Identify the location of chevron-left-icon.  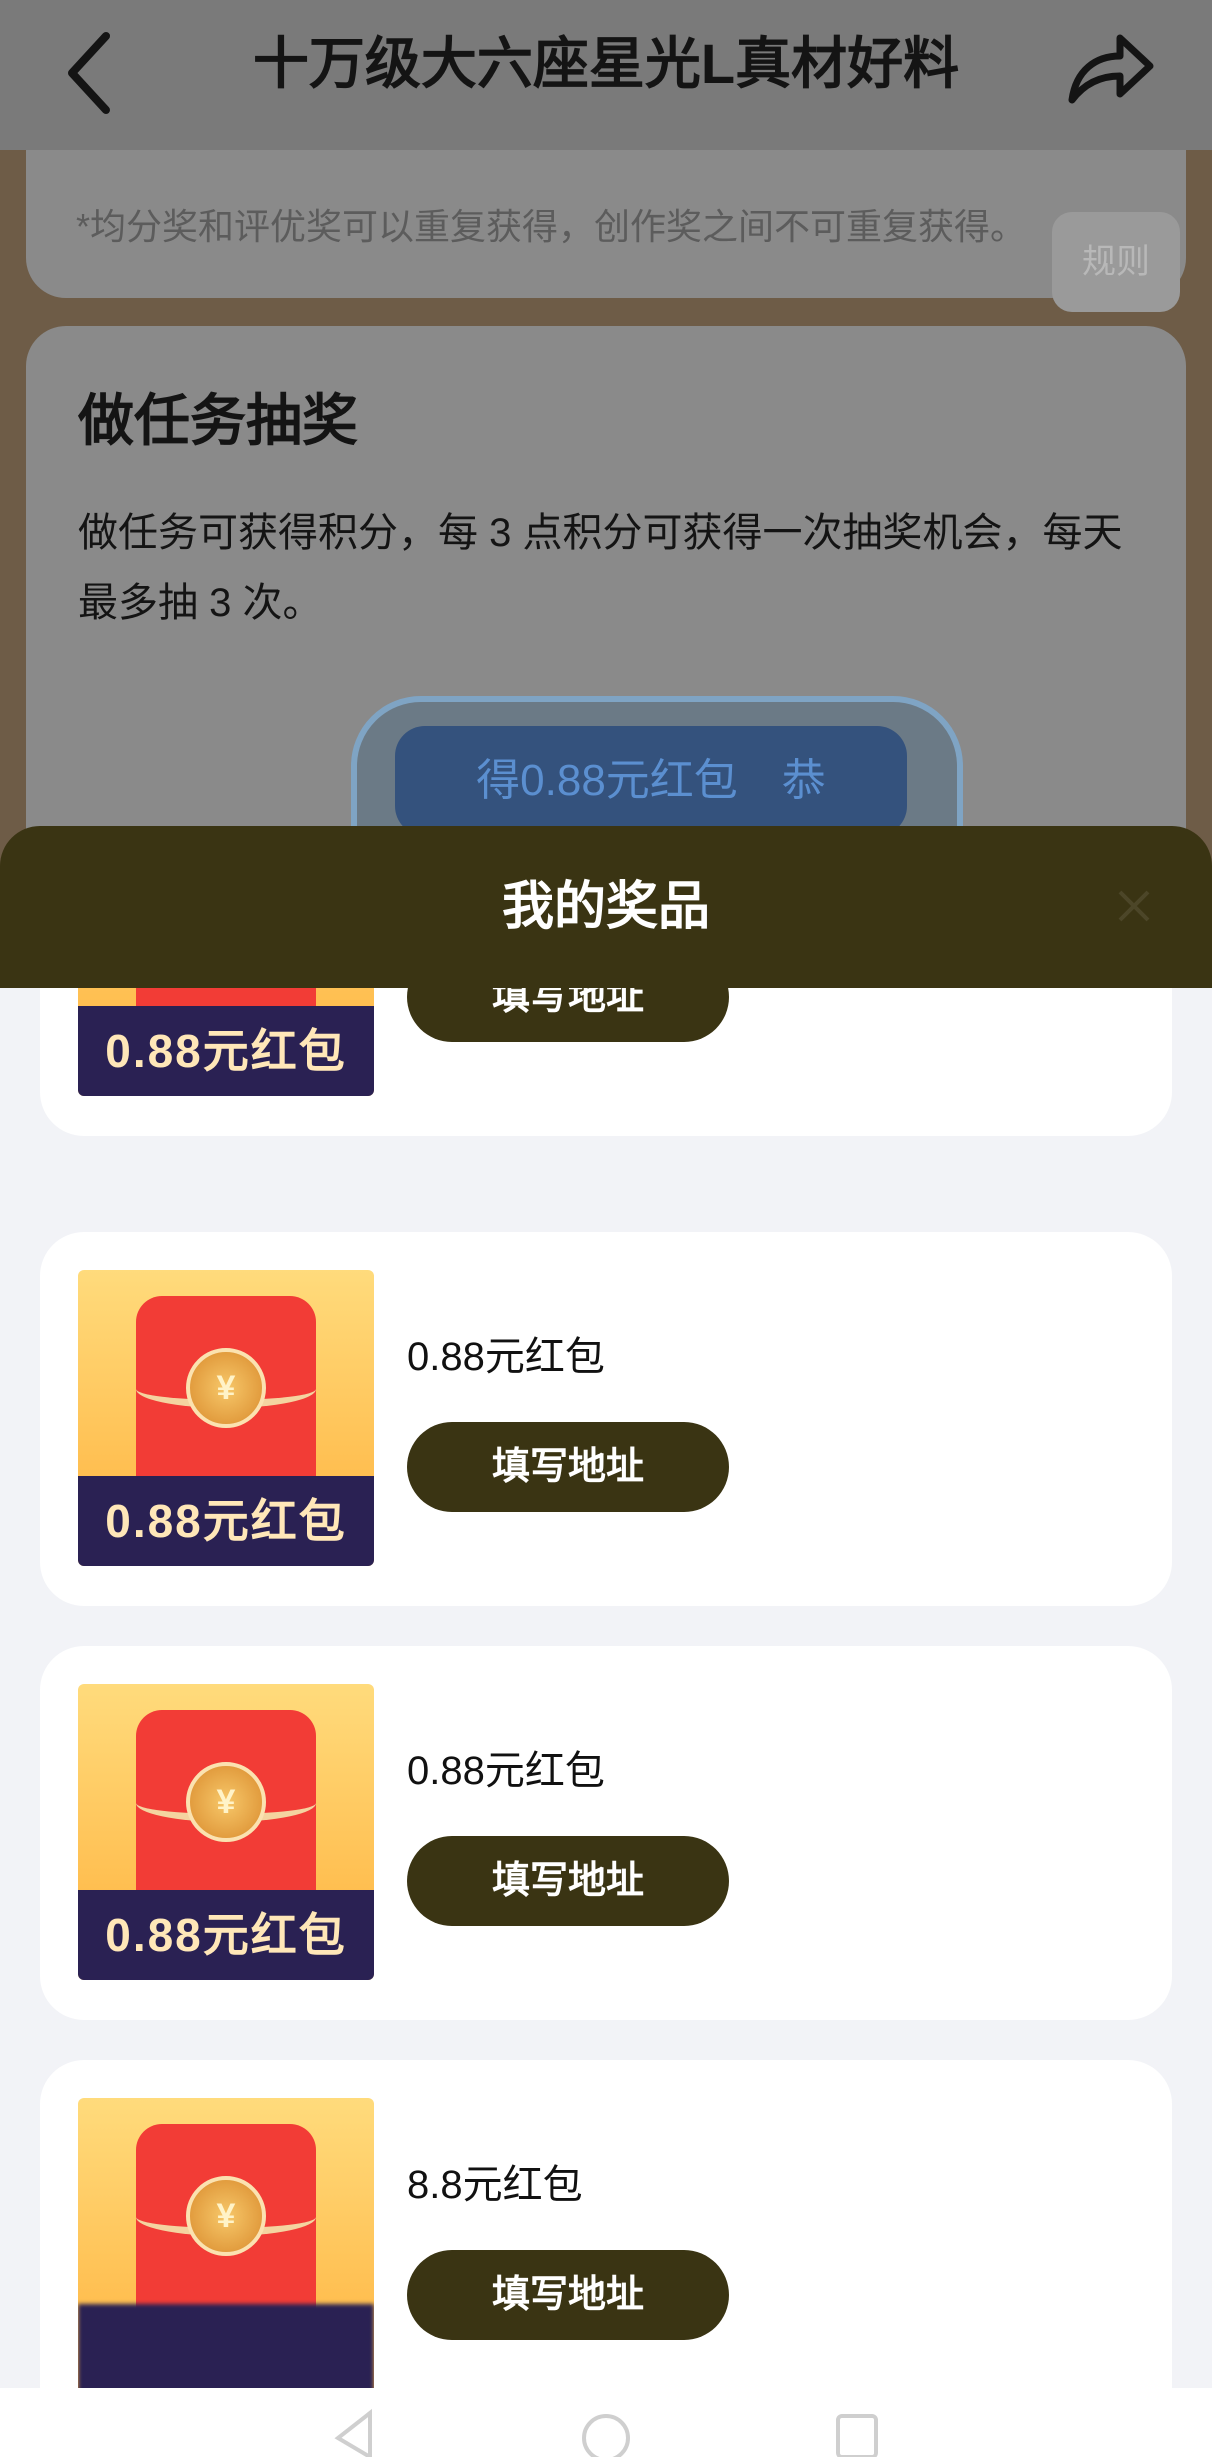
(92, 73).